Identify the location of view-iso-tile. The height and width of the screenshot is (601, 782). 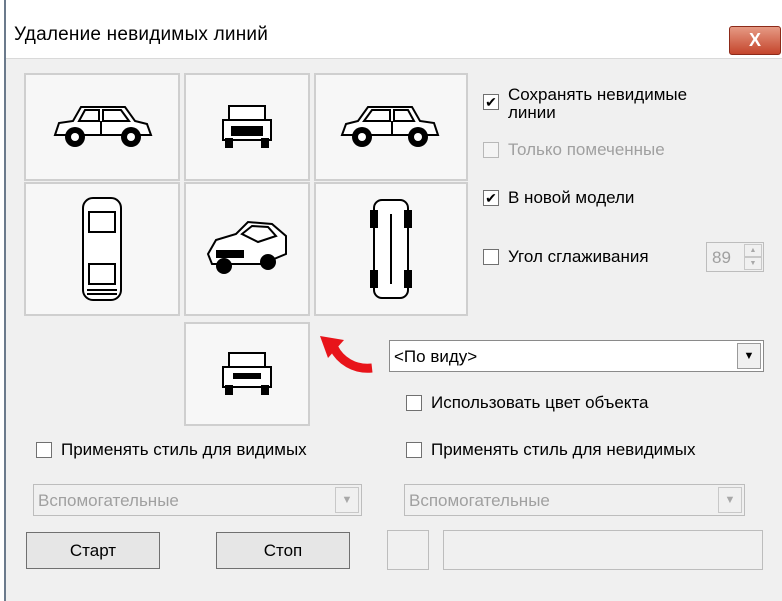
(247, 249).